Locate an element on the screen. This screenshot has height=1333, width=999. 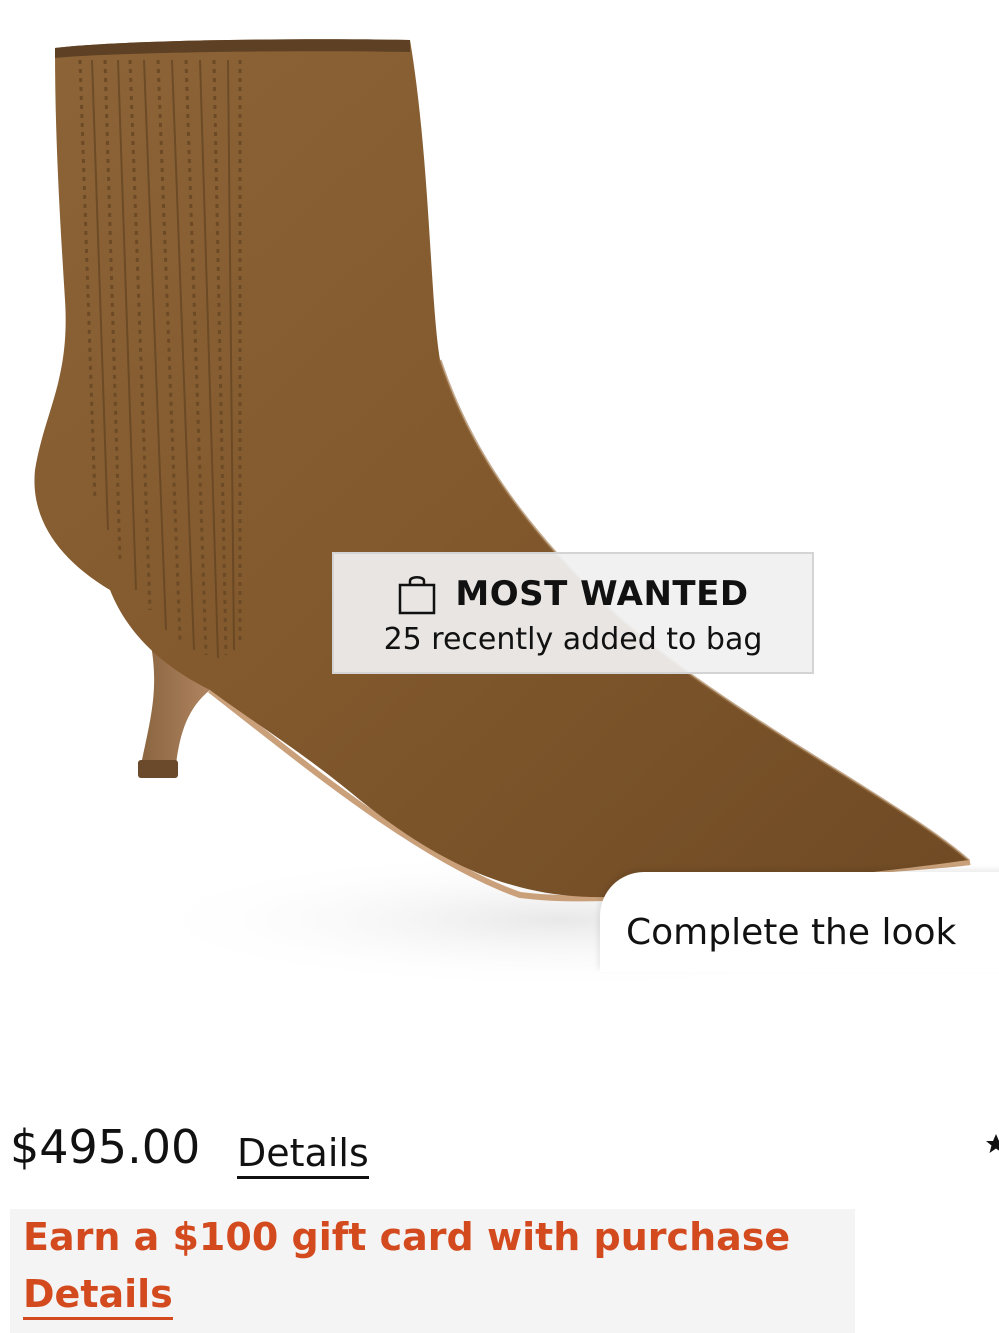
product-price: $495.00 is located at coordinates (105, 1147).